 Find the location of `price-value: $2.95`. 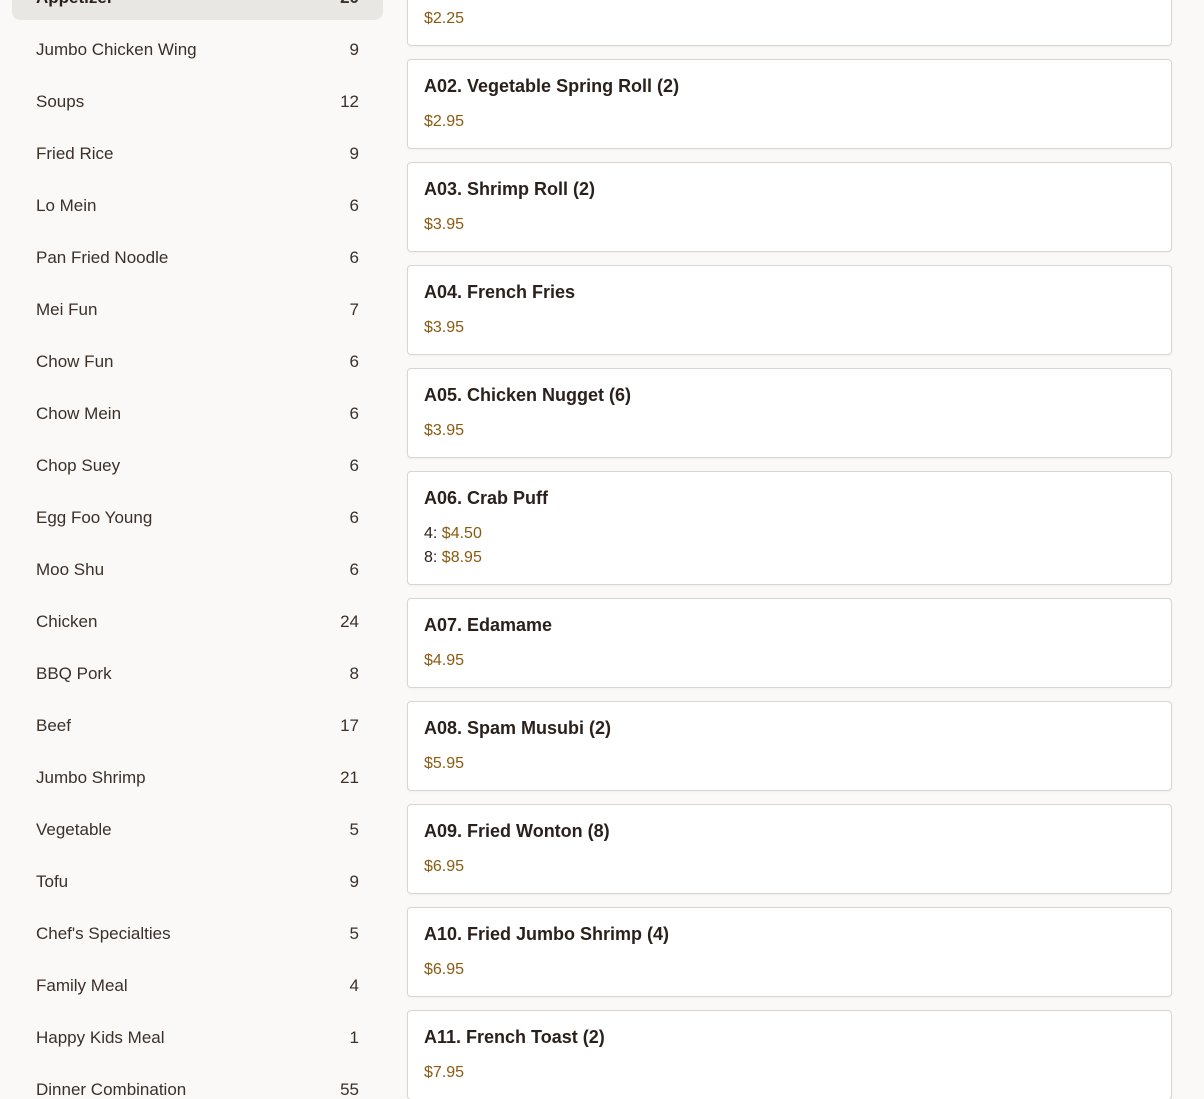

price-value: $2.95 is located at coordinates (444, 121).